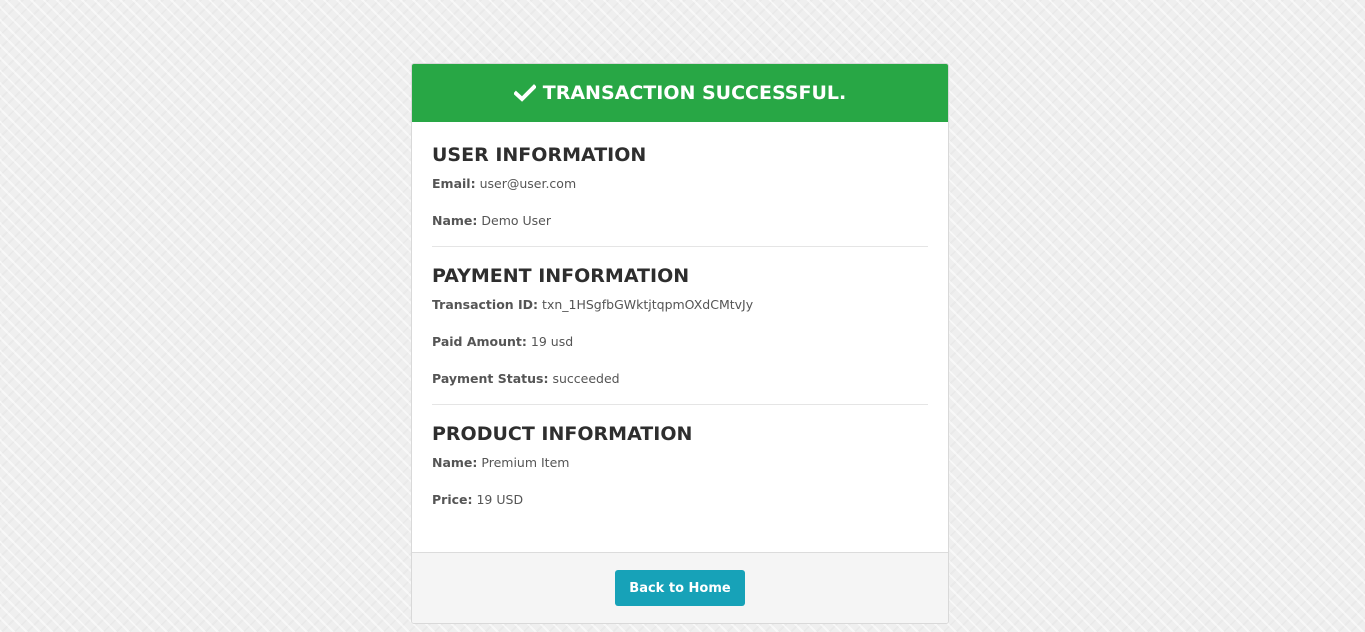 This screenshot has height=632, width=1365. I want to click on success-header: TRANSACTION SUCCESSFUL., so click(680, 93).